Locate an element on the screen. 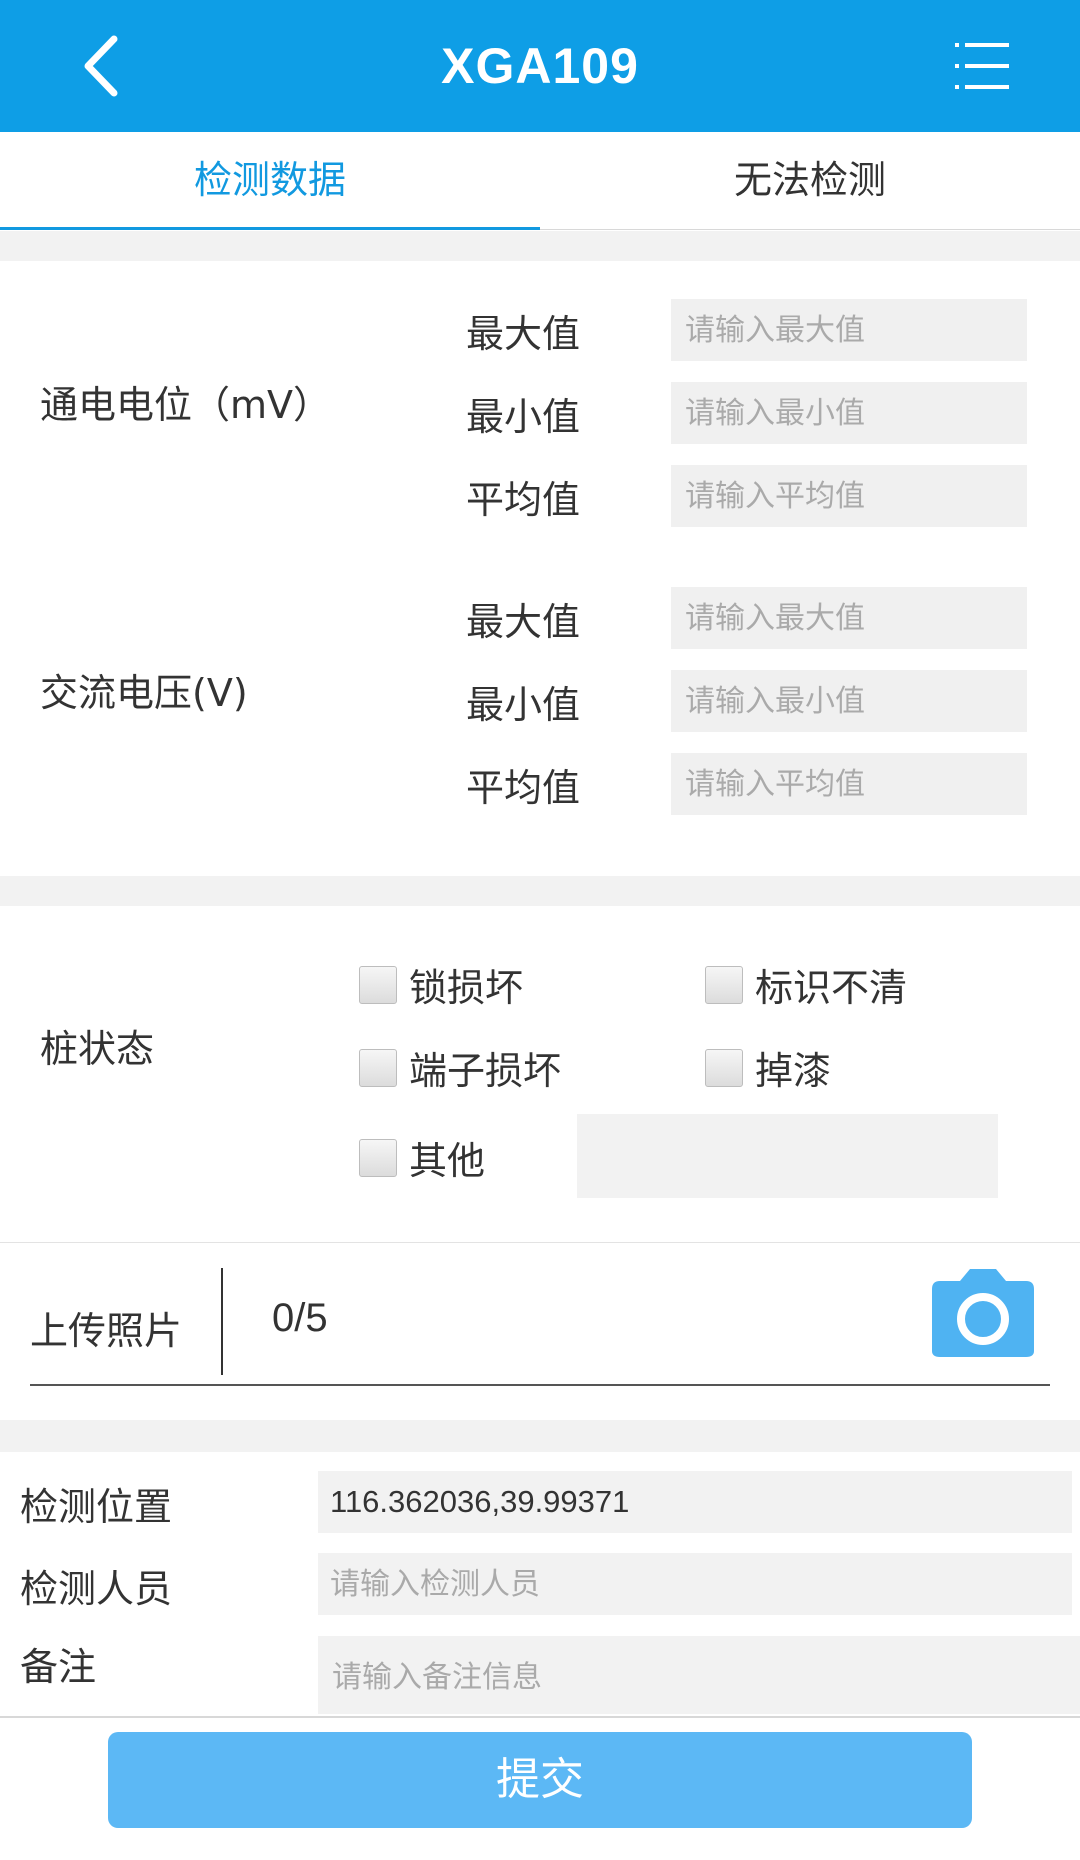 The height and width of the screenshot is (1860, 1080). checkbox-sign-unclear: 标识不清 is located at coordinates (806, 984).